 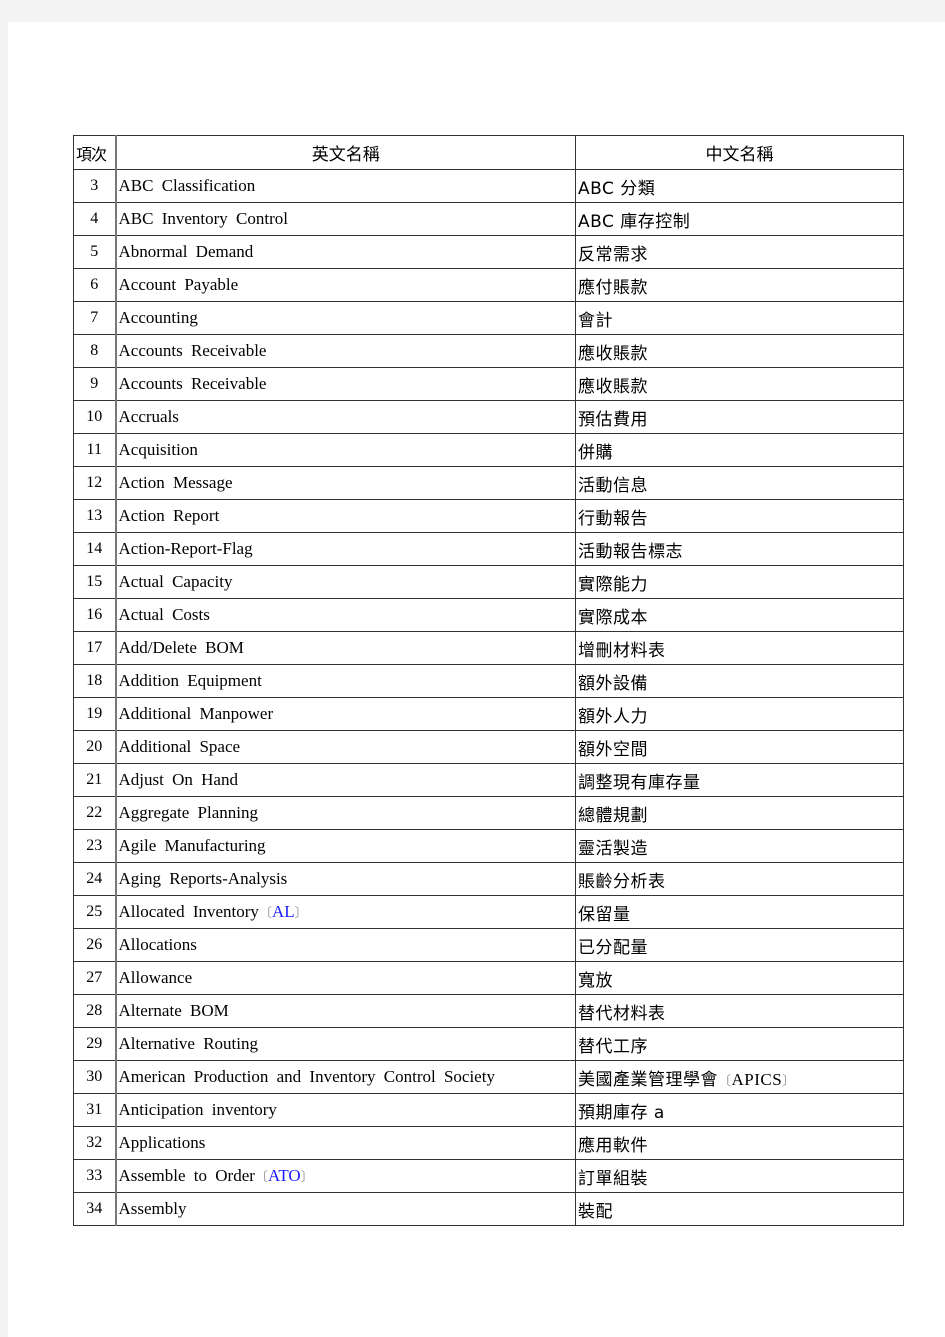 I want to click on chinese-name-cell: 應收賬款, so click(x=739, y=384).